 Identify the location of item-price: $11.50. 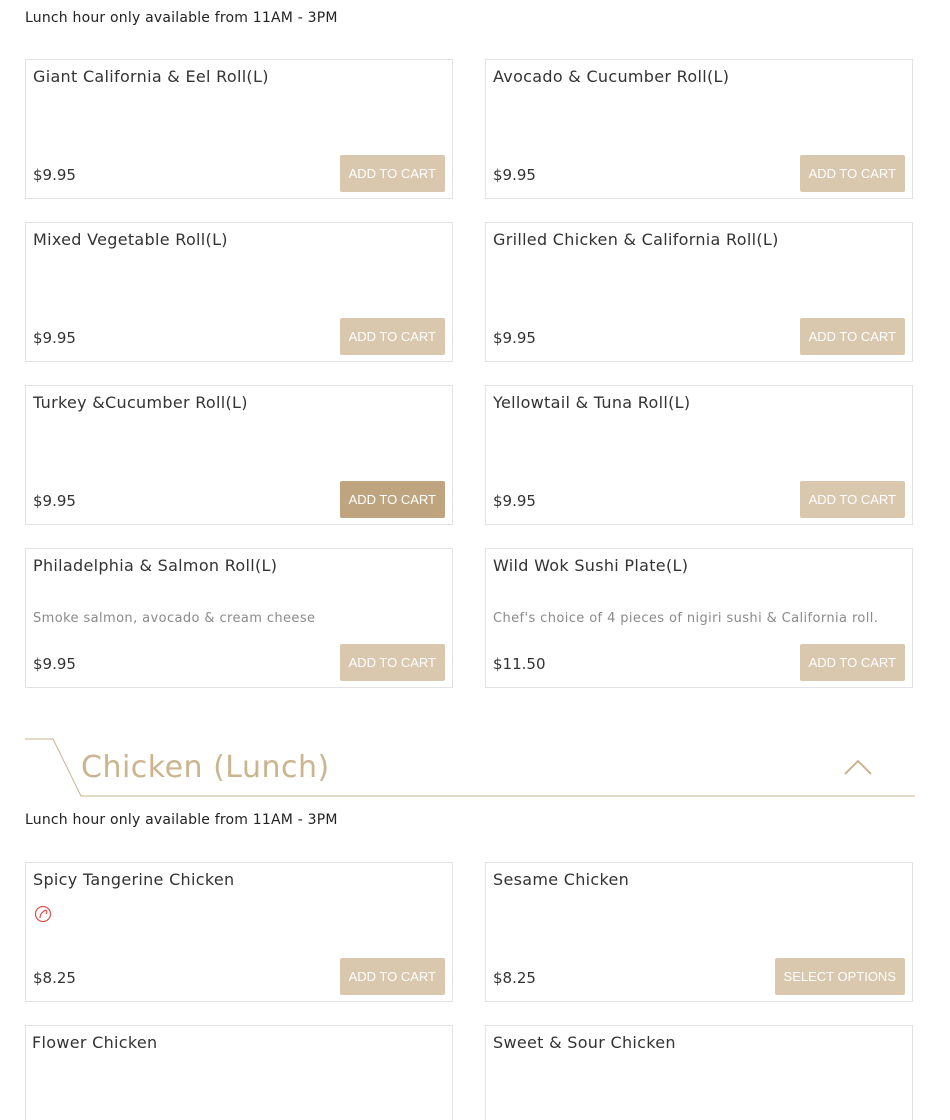
(519, 664).